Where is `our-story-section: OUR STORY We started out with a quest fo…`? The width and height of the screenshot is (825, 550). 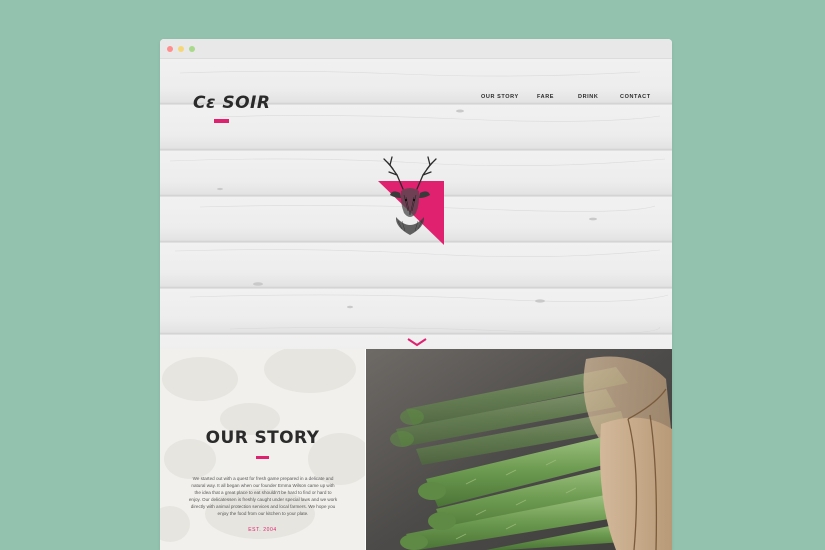 our-story-section: OUR STORY We started out with a quest fo… is located at coordinates (262, 449).